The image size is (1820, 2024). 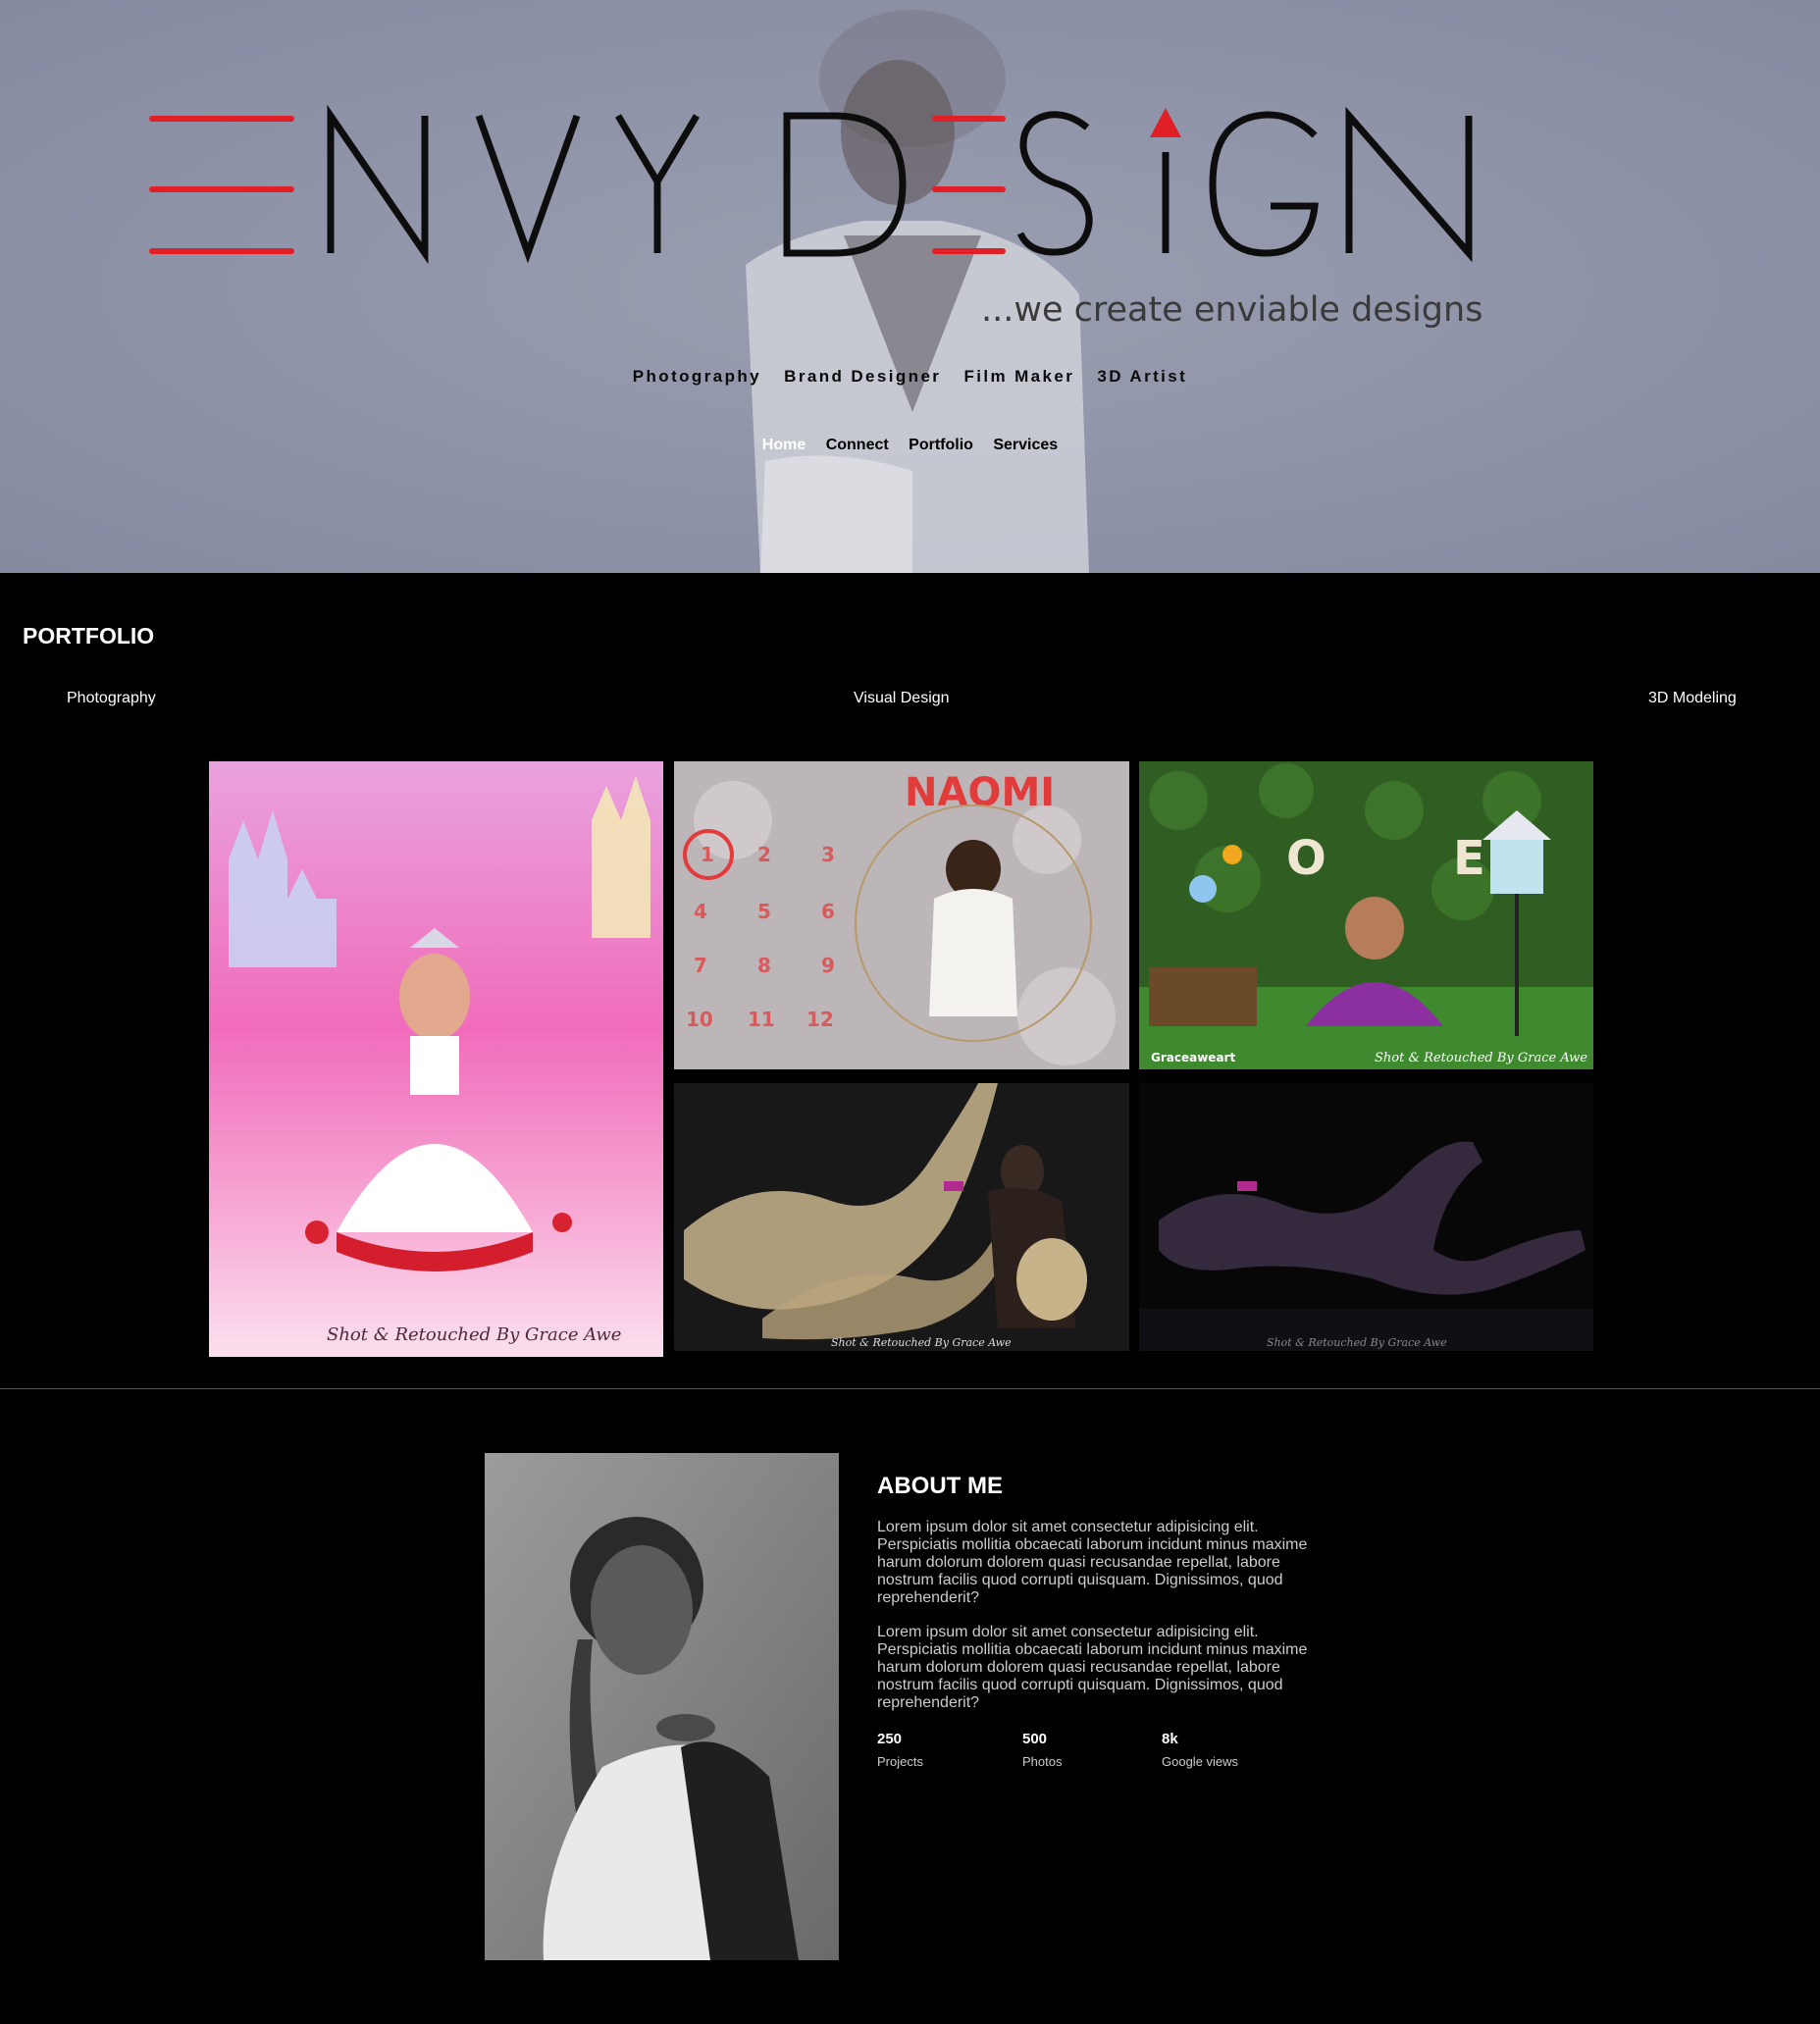 What do you see at coordinates (699, 1019) in the screenshot?
I see `svg-text: 10` at bounding box center [699, 1019].